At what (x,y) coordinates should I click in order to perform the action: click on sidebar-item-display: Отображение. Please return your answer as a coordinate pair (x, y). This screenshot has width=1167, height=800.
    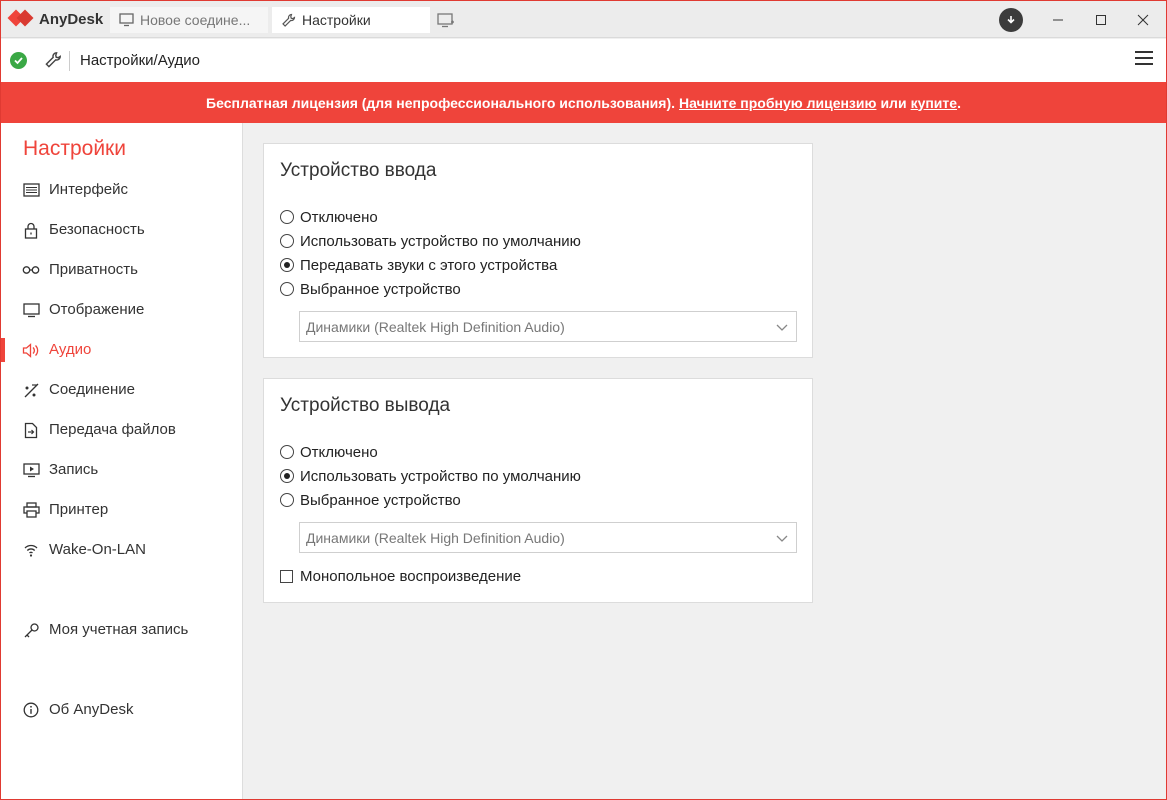
    Looking at the image, I should click on (121, 310).